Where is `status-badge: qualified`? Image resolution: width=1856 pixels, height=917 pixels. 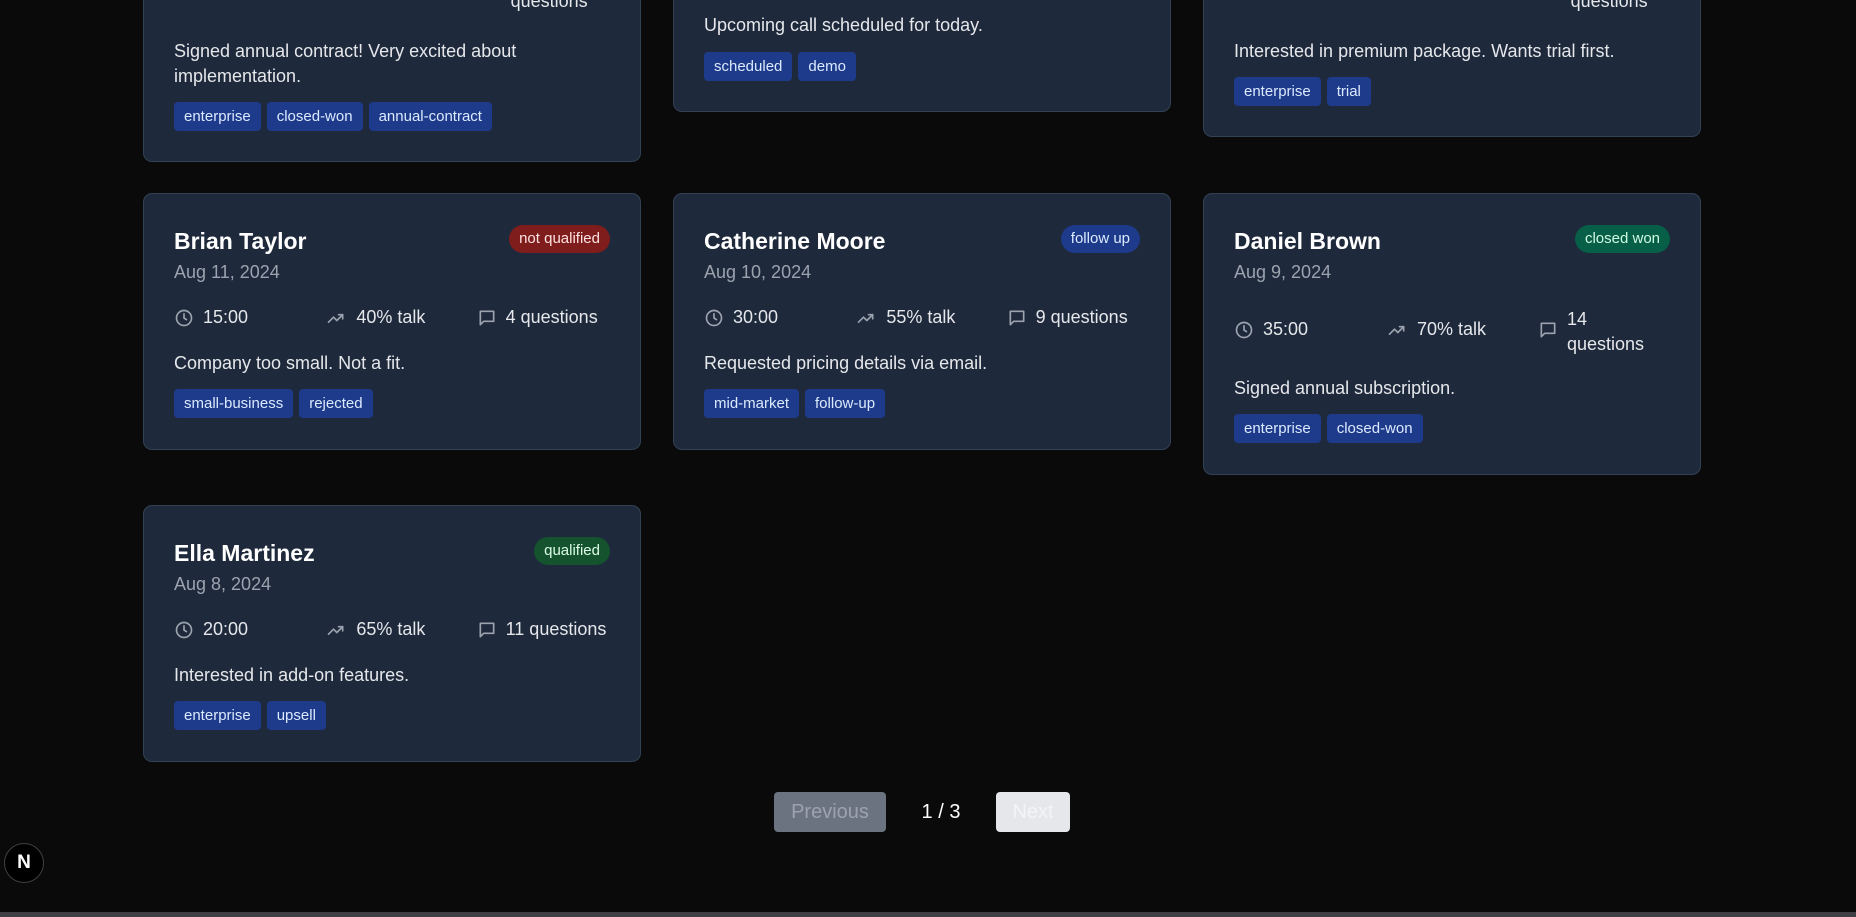
status-badge: qualified is located at coordinates (572, 551).